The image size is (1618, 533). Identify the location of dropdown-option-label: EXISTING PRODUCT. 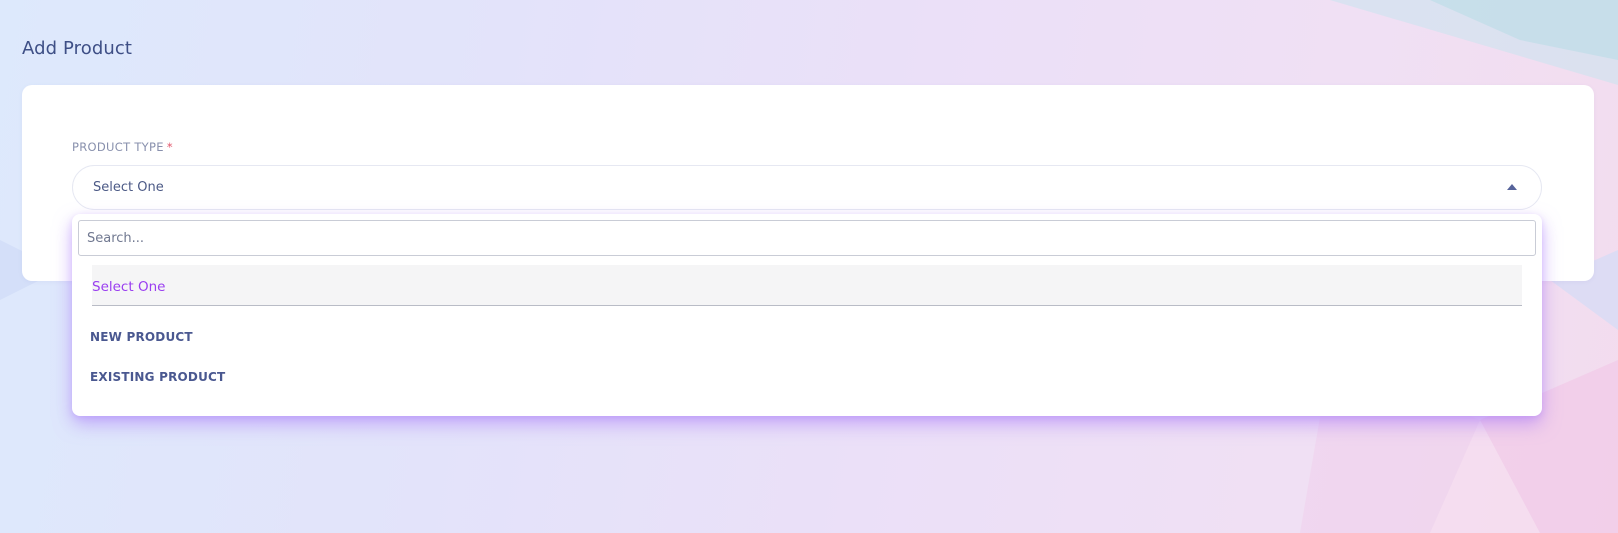
(158, 377).